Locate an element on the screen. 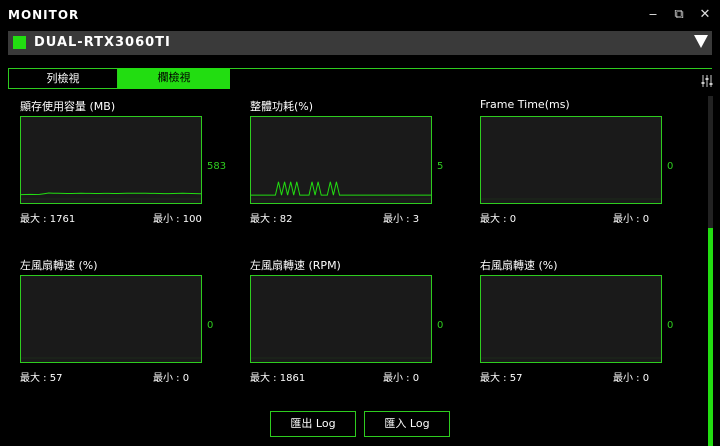 The height and width of the screenshot is (446, 720). max-value: 最大 : 1761 is located at coordinates (48, 219).